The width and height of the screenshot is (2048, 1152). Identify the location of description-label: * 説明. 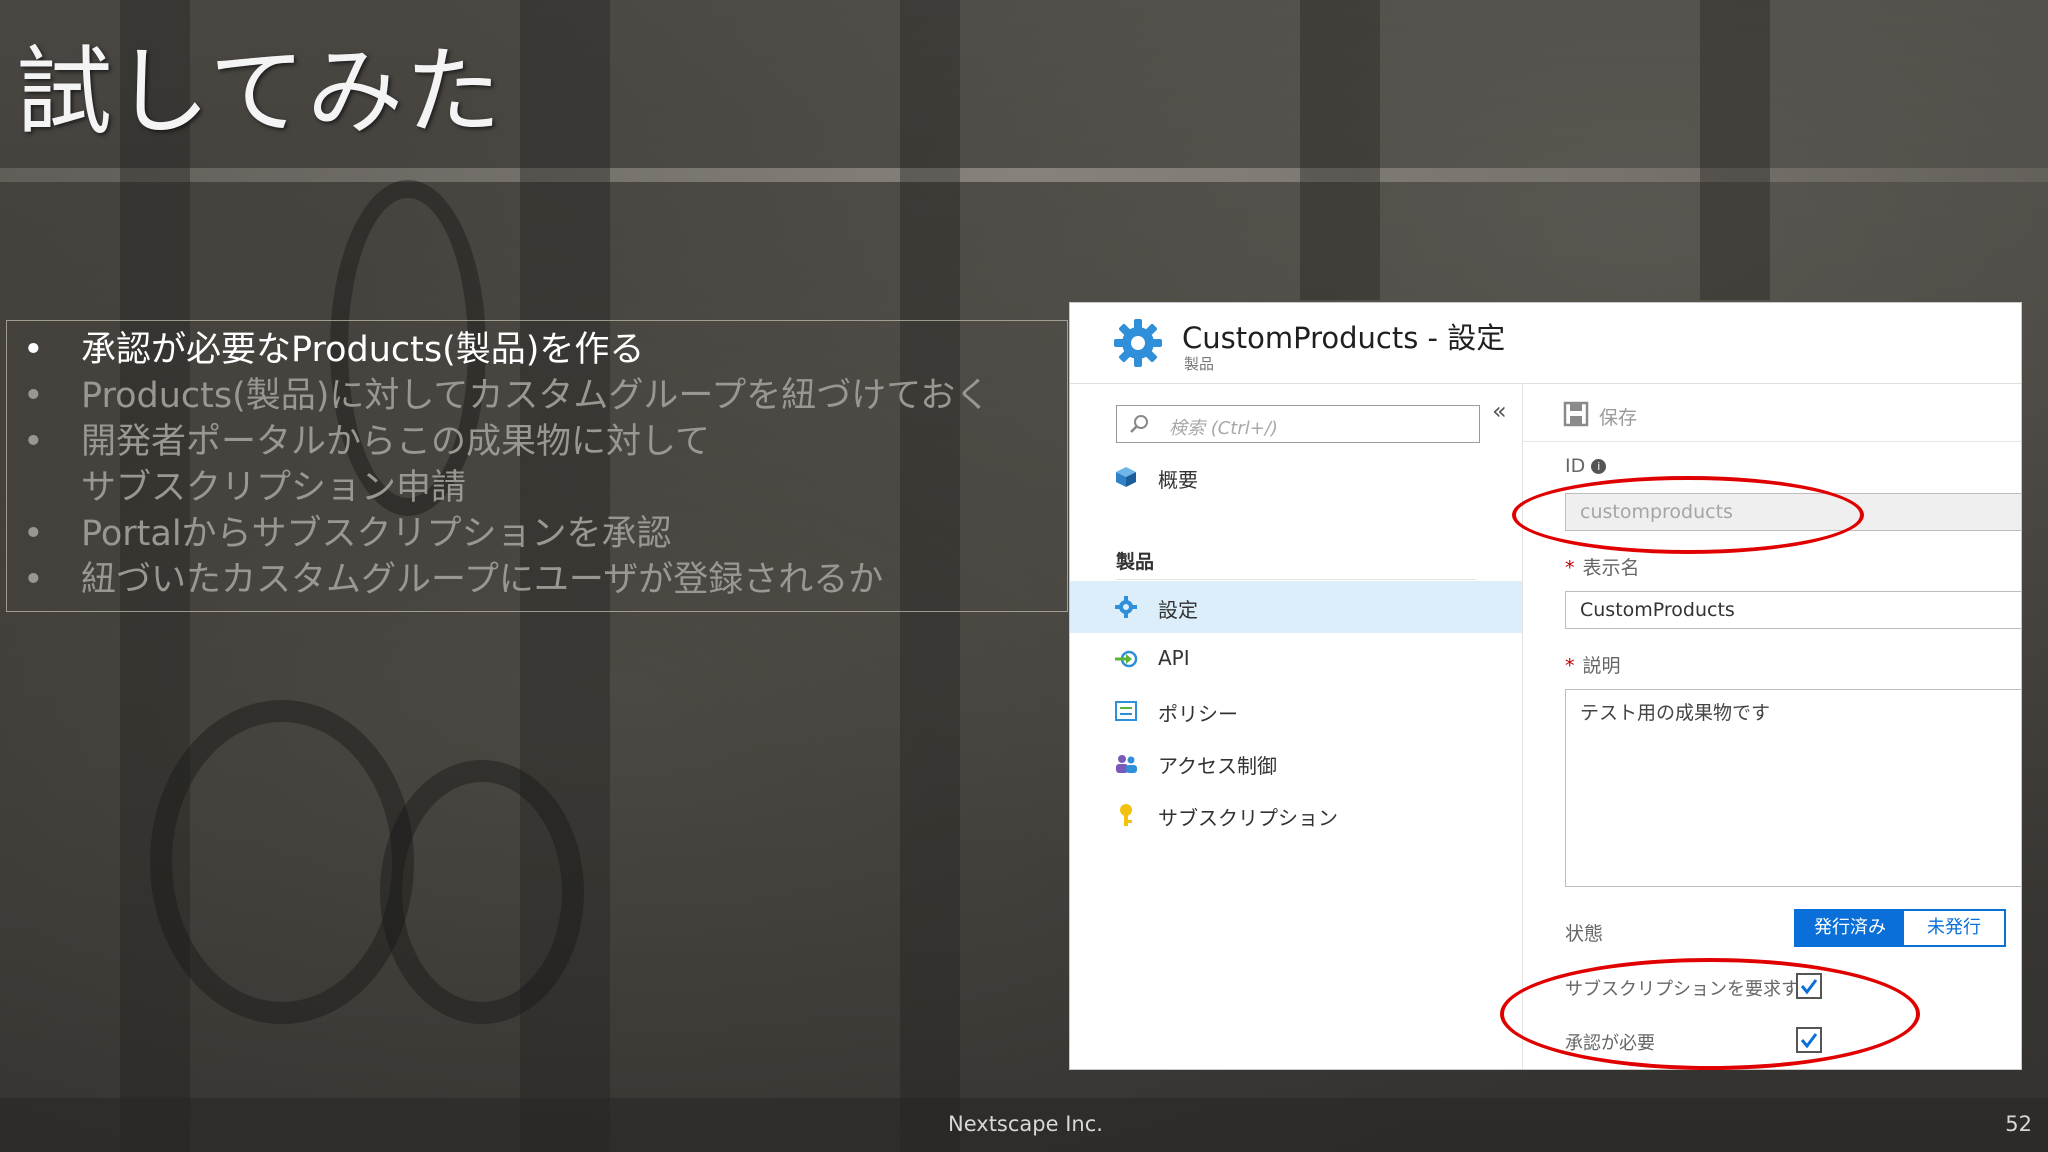
(1593, 664).